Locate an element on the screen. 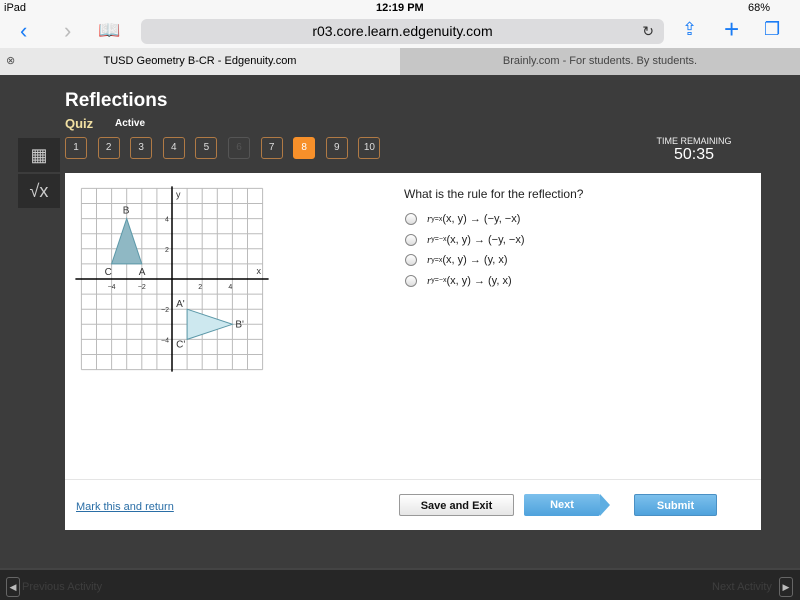  formula-button: √x is located at coordinates (39, 191).